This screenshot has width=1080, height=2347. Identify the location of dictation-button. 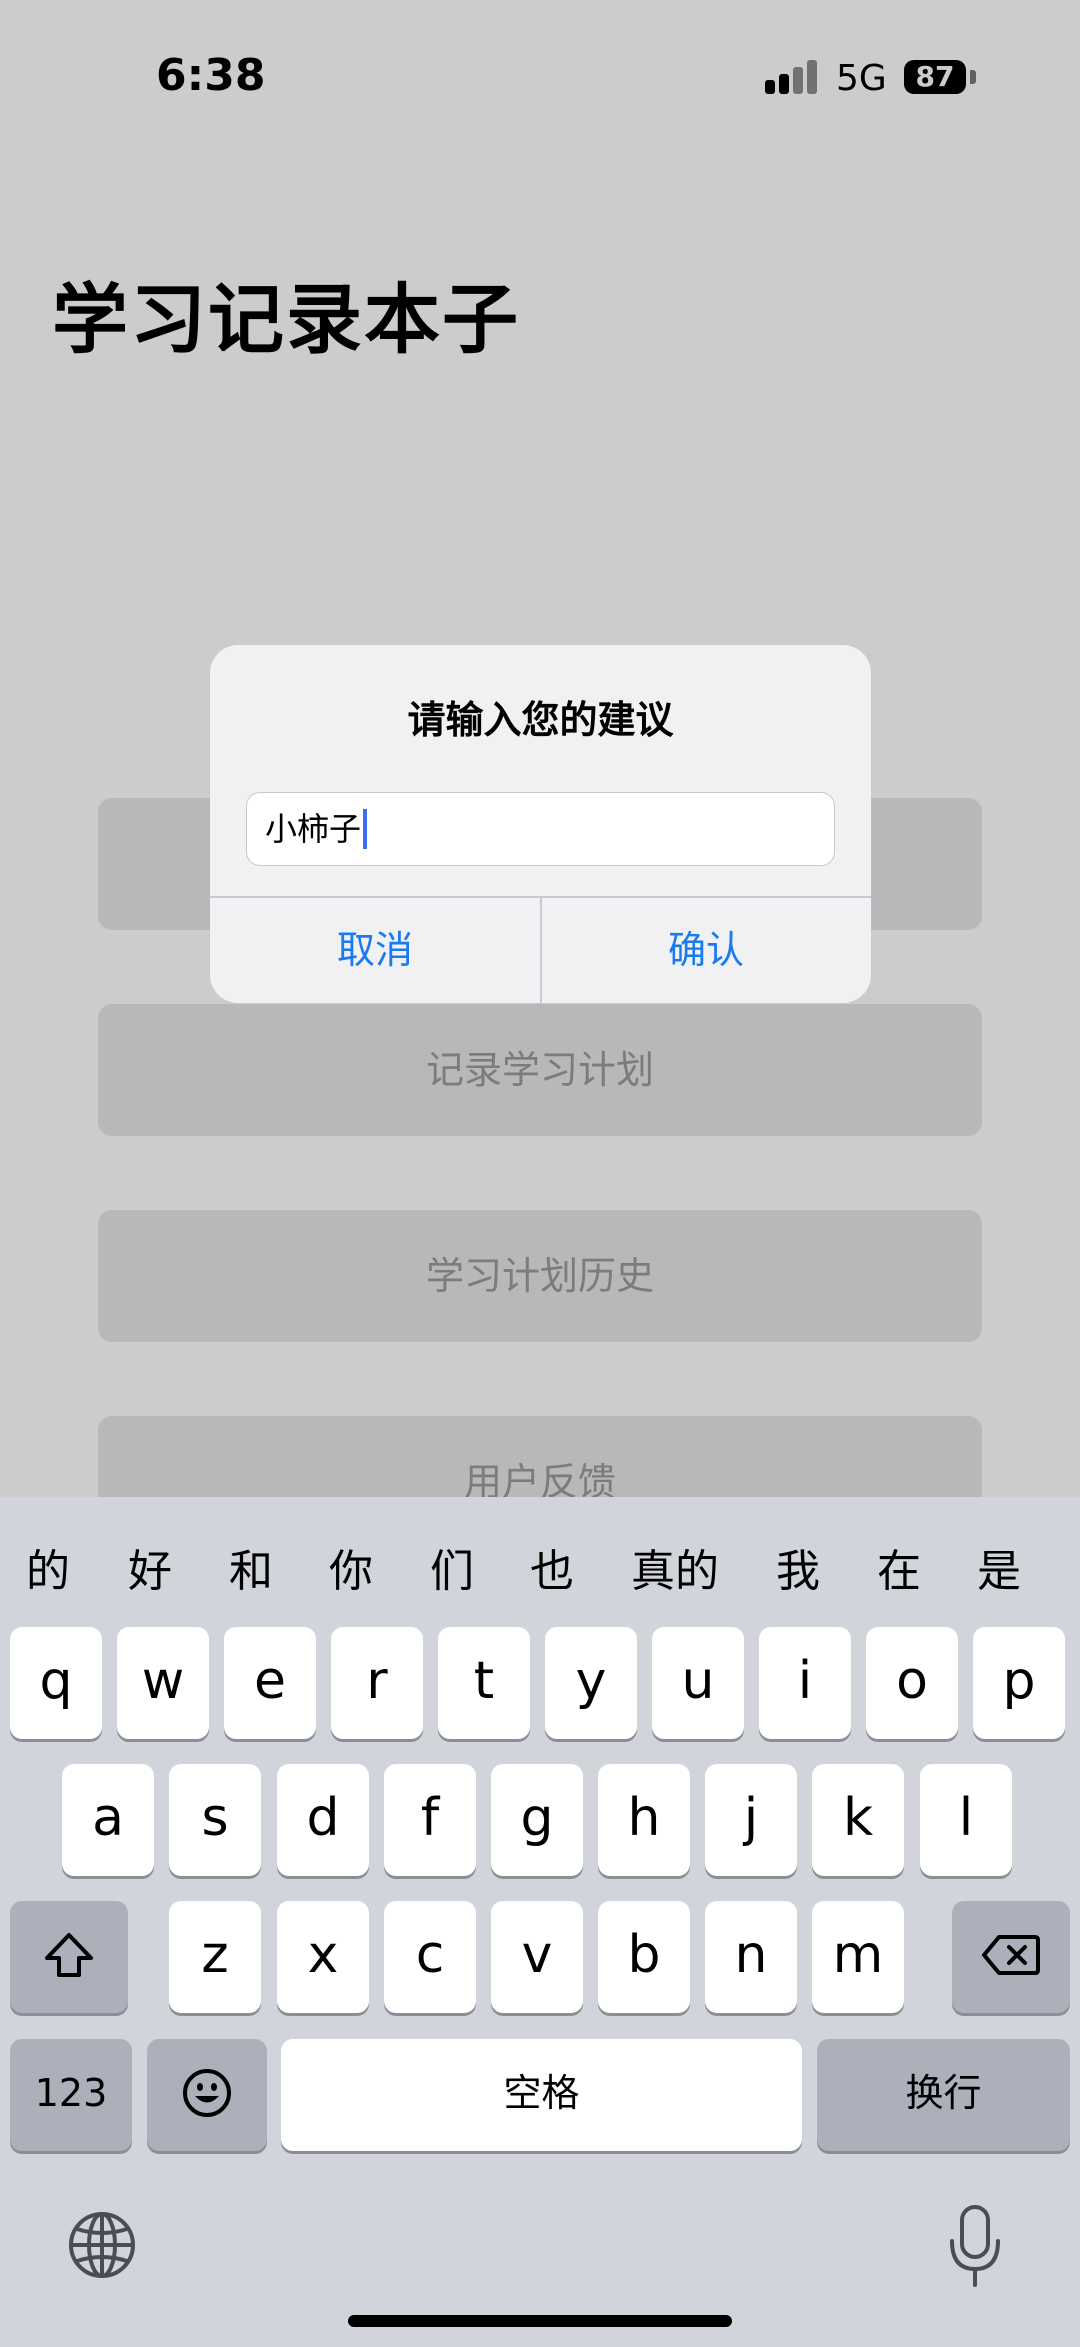
(975, 2246).